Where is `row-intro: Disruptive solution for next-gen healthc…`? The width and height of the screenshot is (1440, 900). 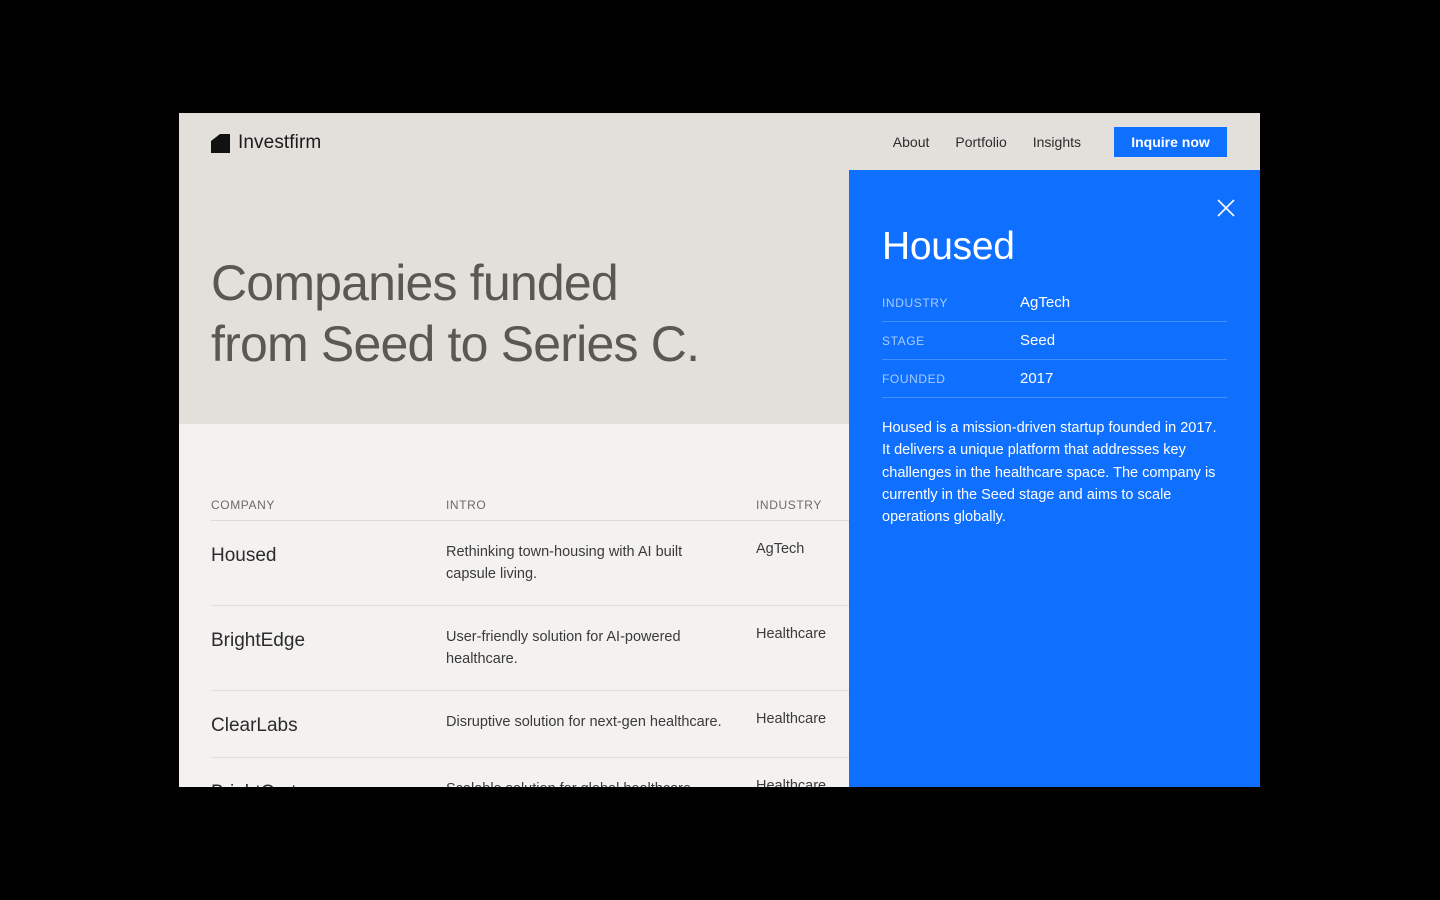
row-intro: Disruptive solution for next-gen healthc… is located at coordinates (584, 722).